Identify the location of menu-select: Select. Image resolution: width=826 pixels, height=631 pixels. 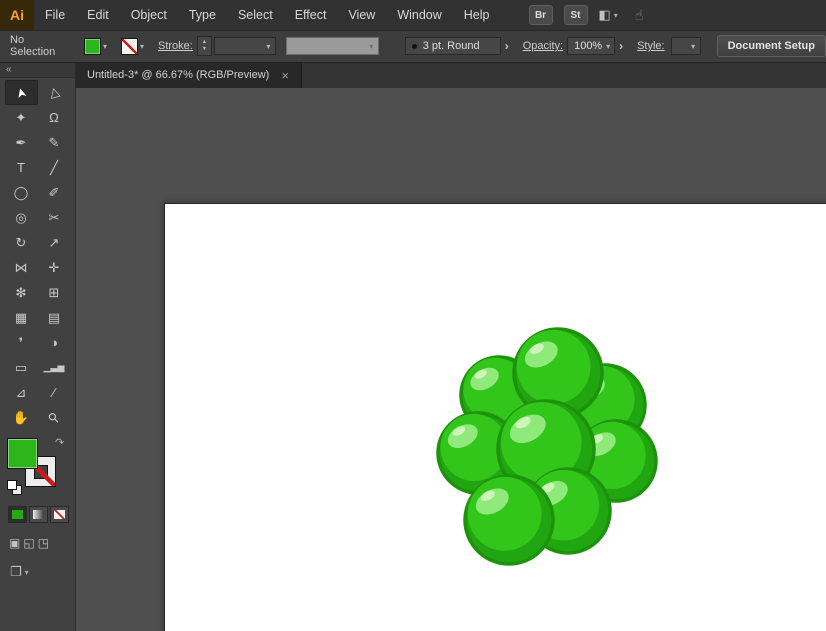
(255, 15).